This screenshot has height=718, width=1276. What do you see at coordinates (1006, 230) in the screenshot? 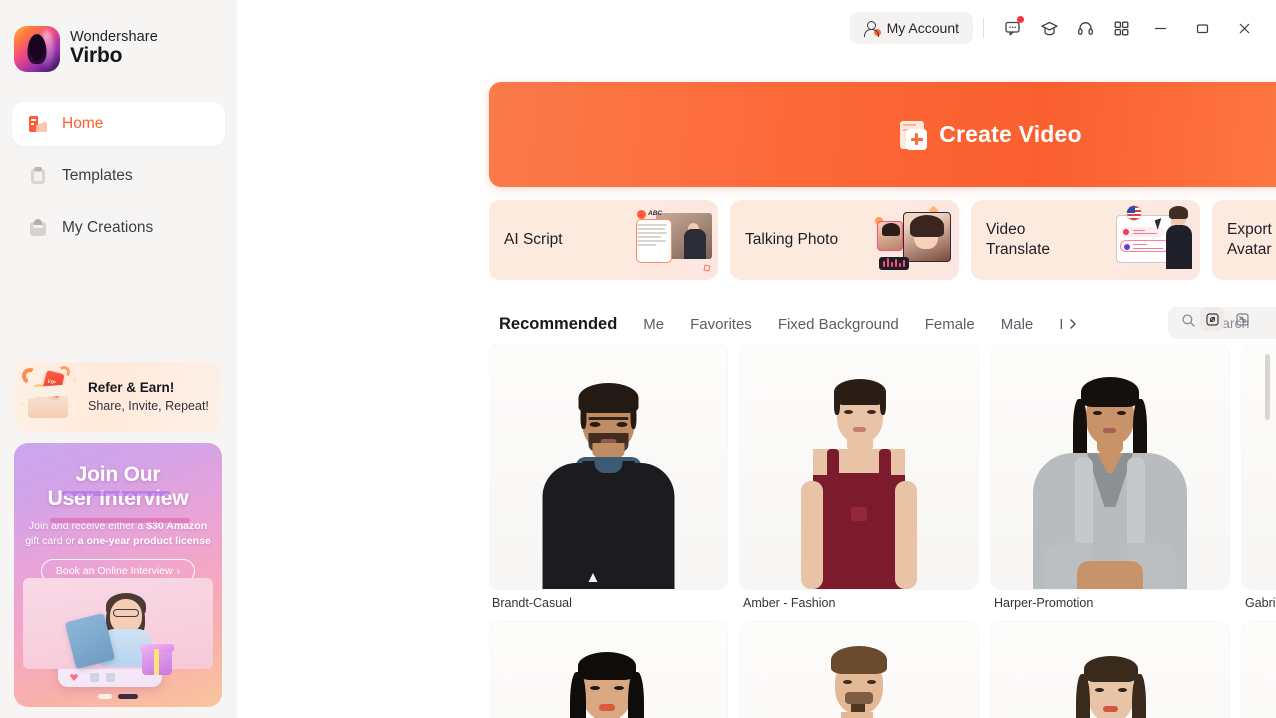
I see `feature-card-video-translate-label-1: Video` at bounding box center [1006, 230].